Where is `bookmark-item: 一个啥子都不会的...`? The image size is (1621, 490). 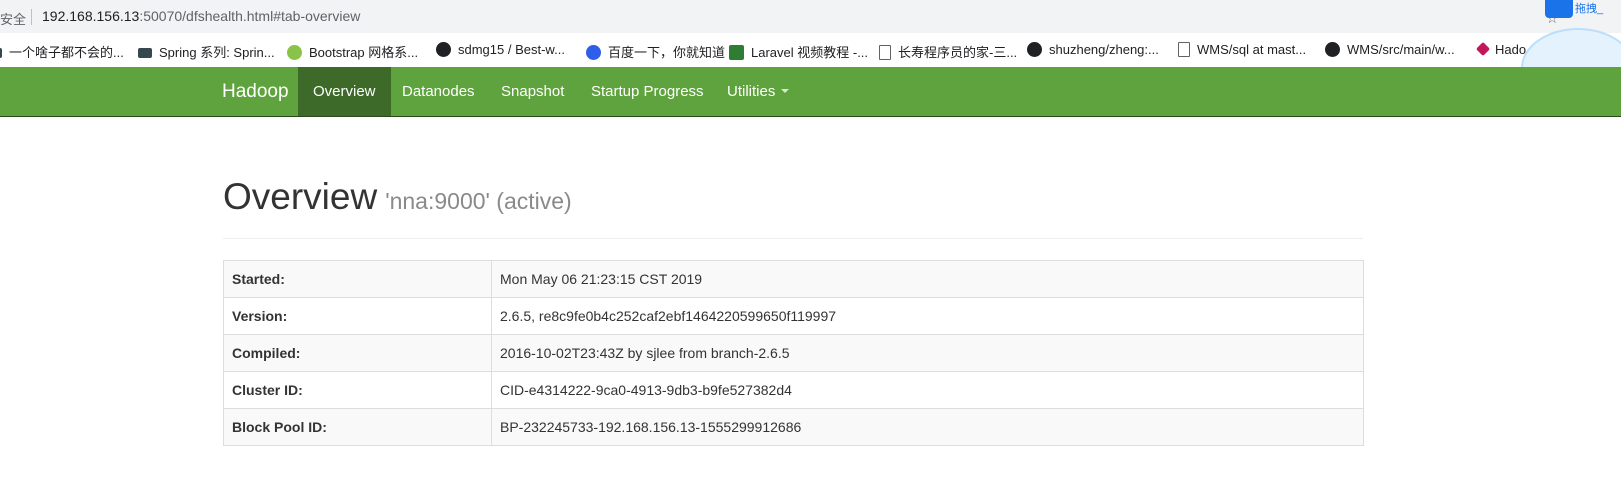 bookmark-item: 一个啥子都不会的... is located at coordinates (62, 51).